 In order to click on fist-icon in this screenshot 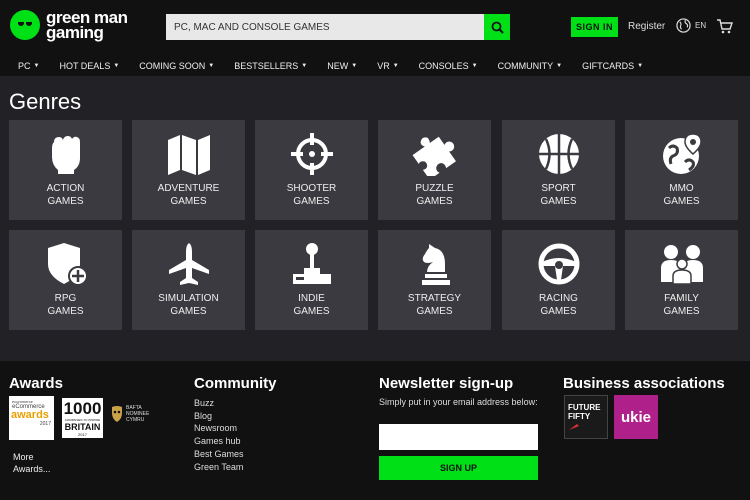, I will do `click(65, 155)`.